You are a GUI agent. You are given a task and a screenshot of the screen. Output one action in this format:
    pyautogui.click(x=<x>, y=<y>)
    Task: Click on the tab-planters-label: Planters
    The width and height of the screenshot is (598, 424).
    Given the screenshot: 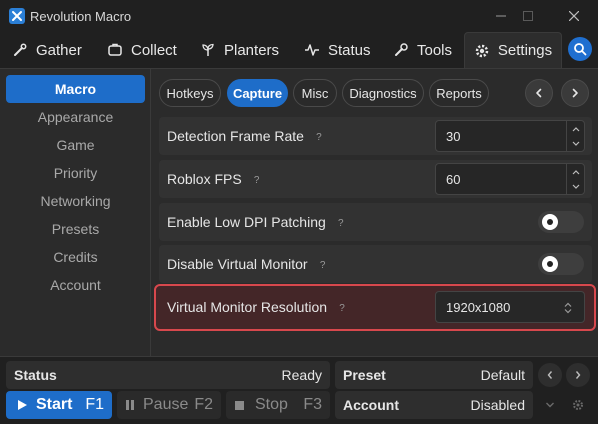 What is the action you would take?
    pyautogui.click(x=252, y=50)
    